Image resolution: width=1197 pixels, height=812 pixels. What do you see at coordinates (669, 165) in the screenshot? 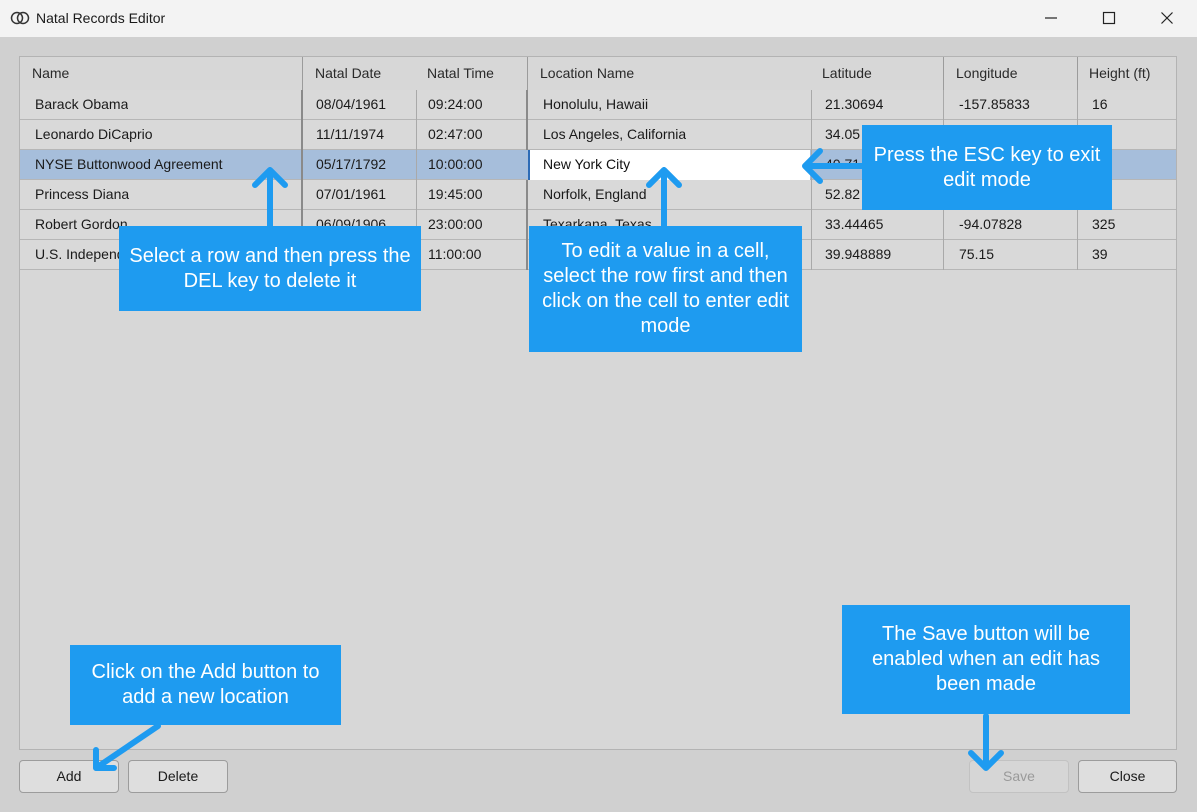
I see `location-edit-input: New York City` at bounding box center [669, 165].